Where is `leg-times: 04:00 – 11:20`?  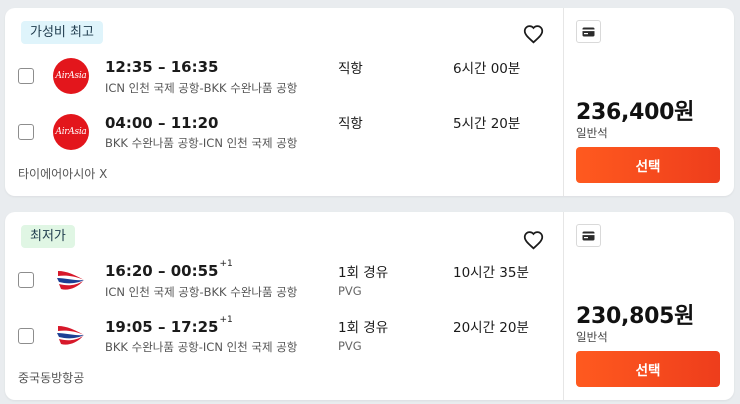
leg-times: 04:00 – 11:20 is located at coordinates (162, 123).